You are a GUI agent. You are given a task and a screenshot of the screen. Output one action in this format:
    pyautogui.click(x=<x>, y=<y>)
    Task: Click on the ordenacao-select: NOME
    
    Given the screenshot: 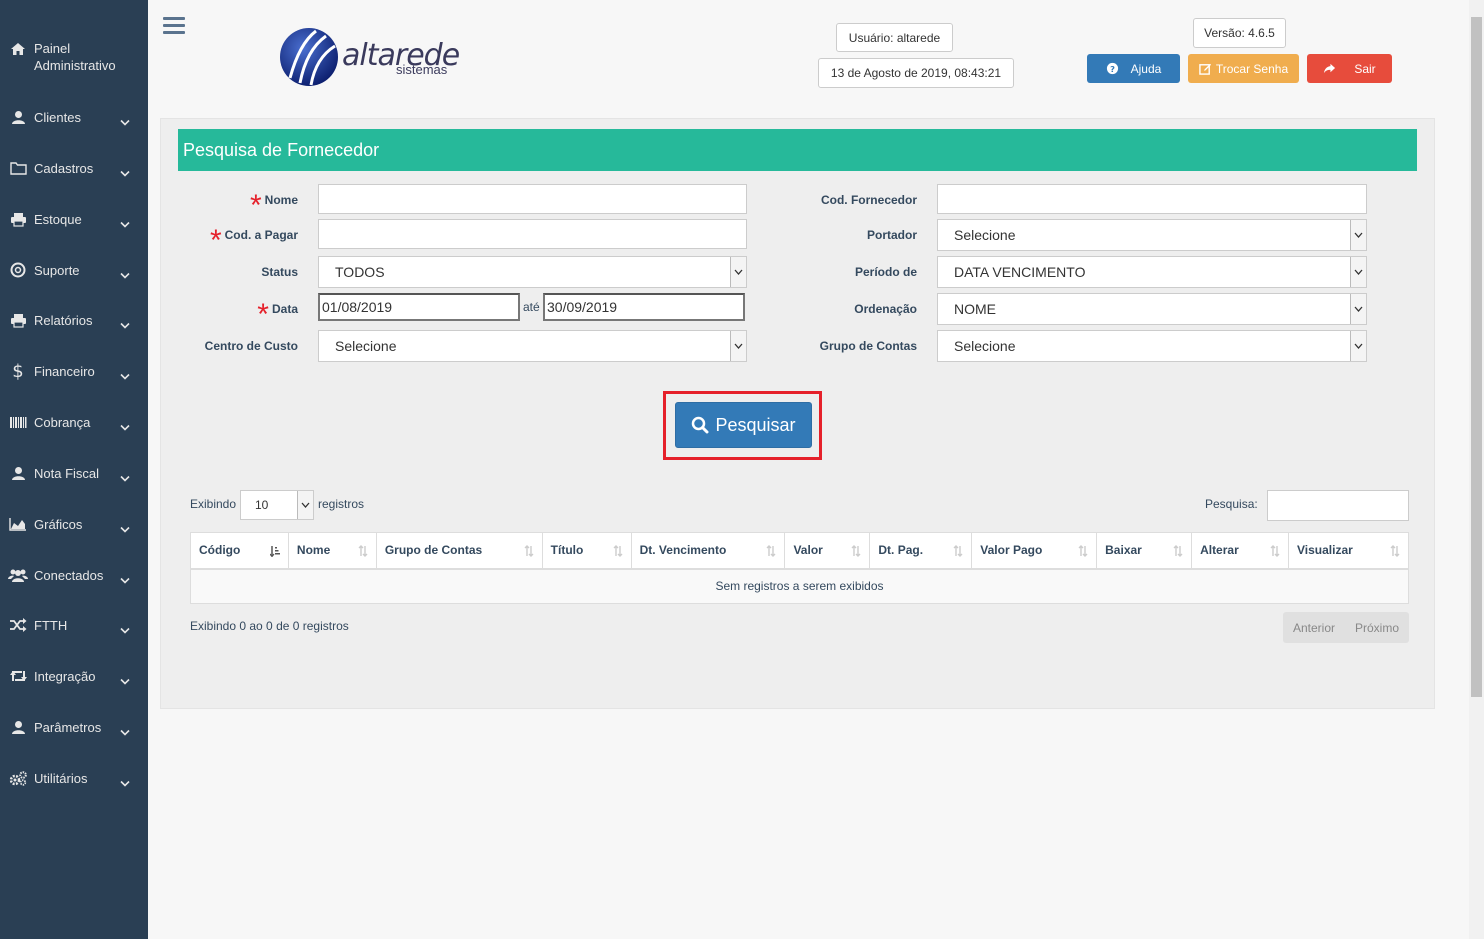 What is the action you would take?
    pyautogui.click(x=1152, y=309)
    